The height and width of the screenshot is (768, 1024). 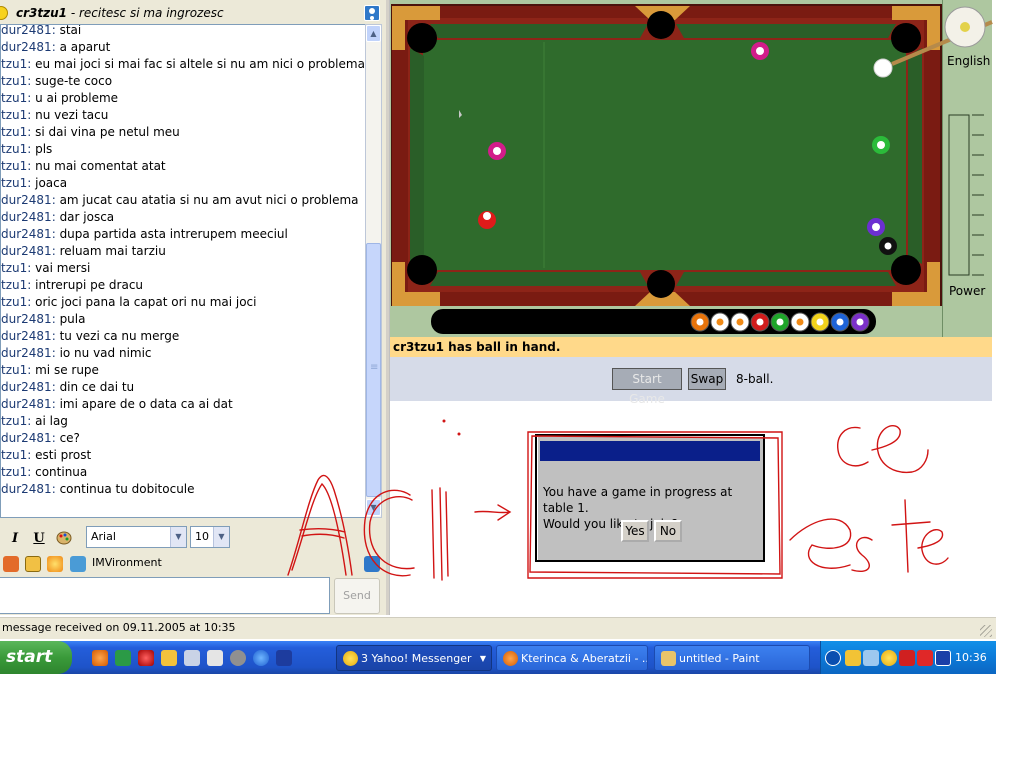 I want to click on imvironment-icon, so click(x=78, y=564).